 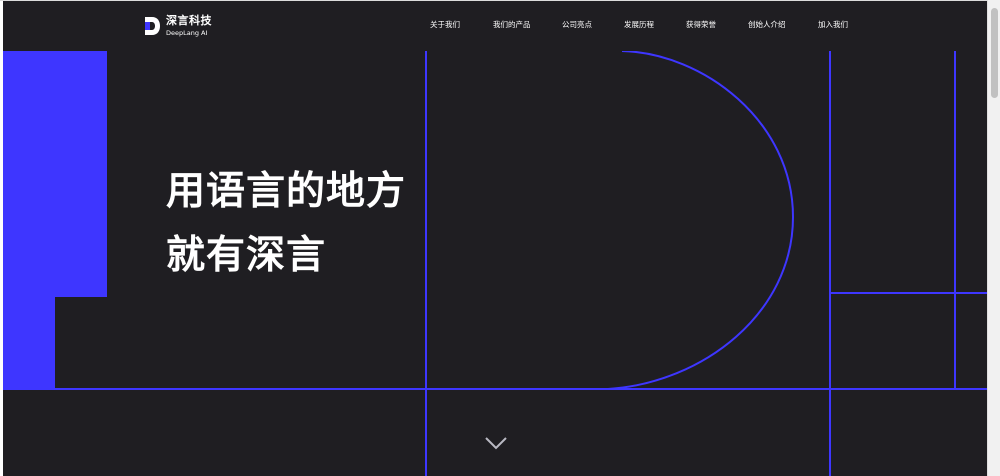 What do you see at coordinates (512, 25) in the screenshot?
I see `nav-item-products: 我们的产品` at bounding box center [512, 25].